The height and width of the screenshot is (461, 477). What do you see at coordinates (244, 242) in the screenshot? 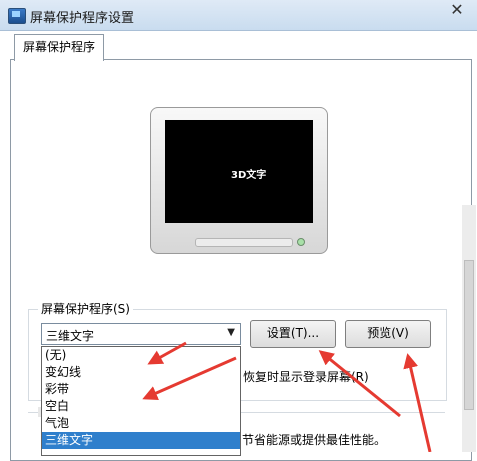
I see `monitor-bezel-panel` at bounding box center [244, 242].